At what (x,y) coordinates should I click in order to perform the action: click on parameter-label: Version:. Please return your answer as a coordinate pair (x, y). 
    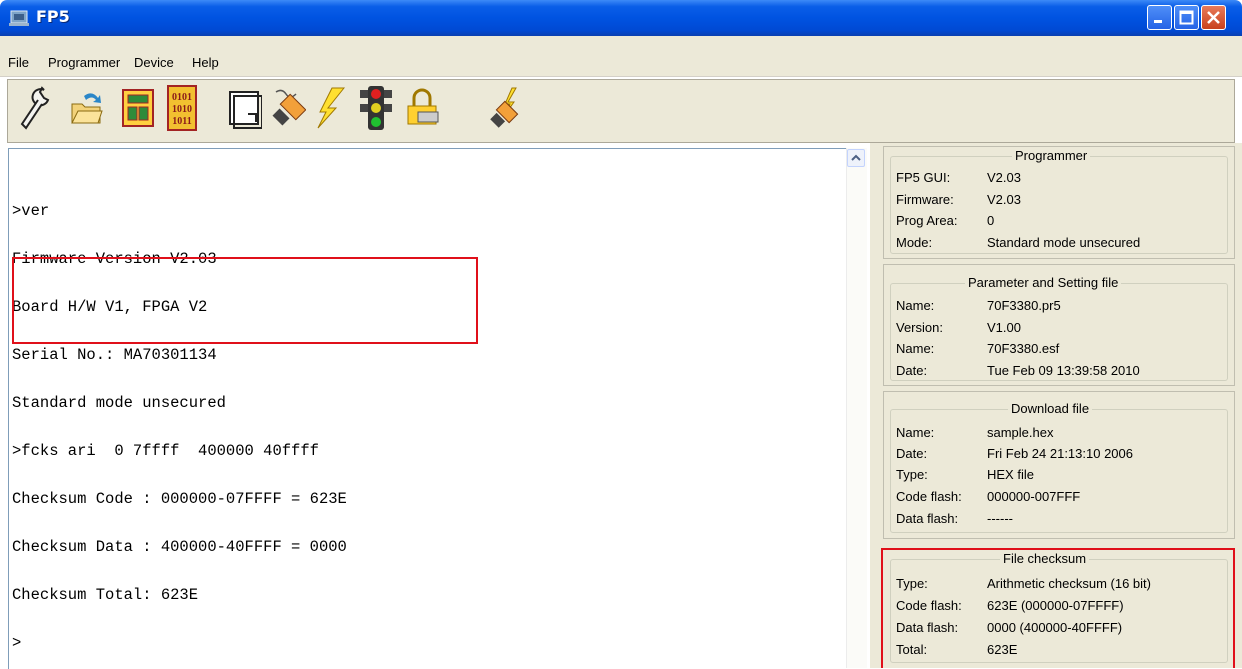
    Looking at the image, I should click on (919, 327).